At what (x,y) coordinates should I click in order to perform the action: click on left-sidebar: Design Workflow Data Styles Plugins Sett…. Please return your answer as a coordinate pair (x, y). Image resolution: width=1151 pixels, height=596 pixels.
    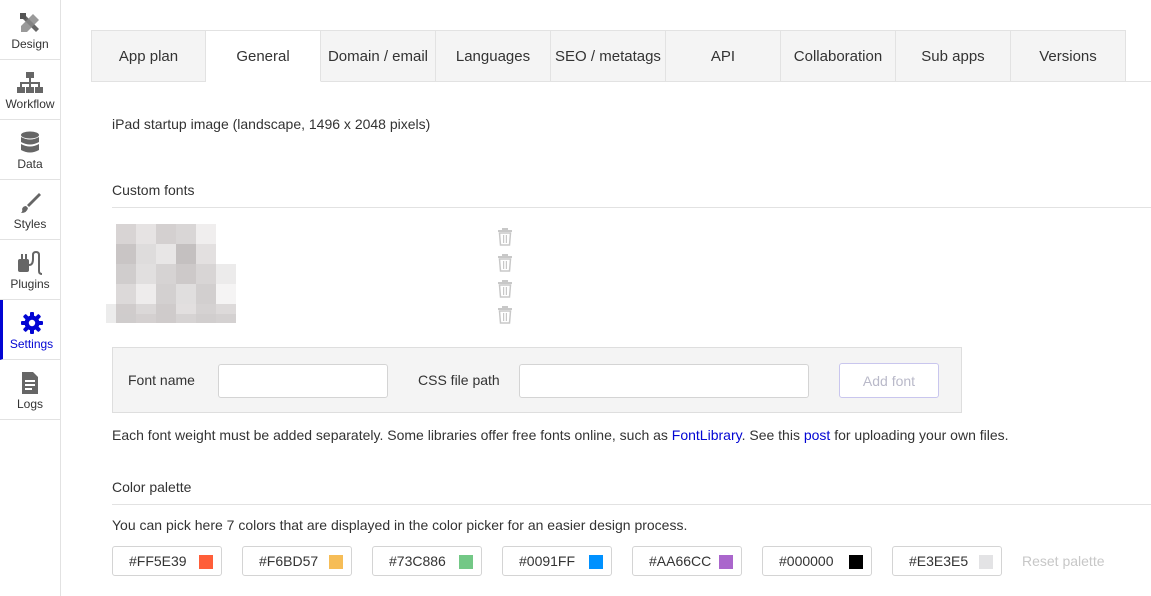
    Looking at the image, I should click on (30, 298).